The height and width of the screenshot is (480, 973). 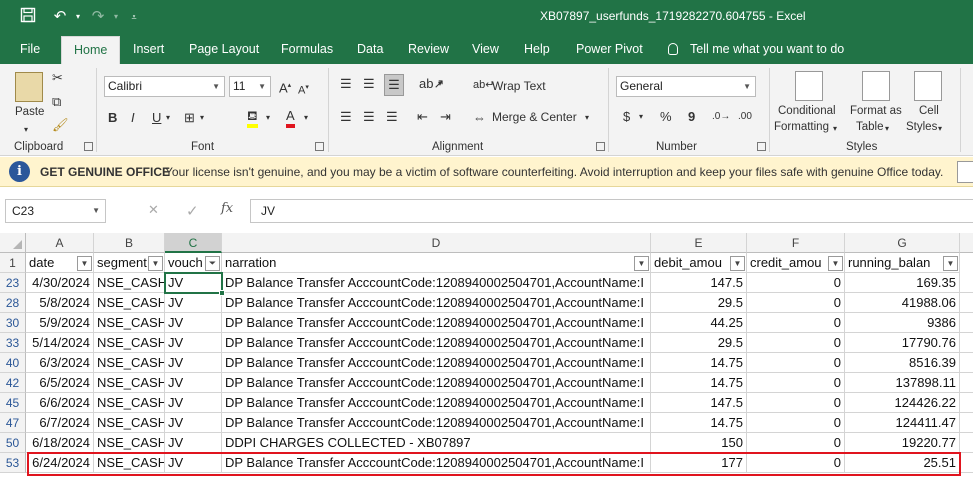 I want to click on row-header: 42, so click(x=13, y=383).